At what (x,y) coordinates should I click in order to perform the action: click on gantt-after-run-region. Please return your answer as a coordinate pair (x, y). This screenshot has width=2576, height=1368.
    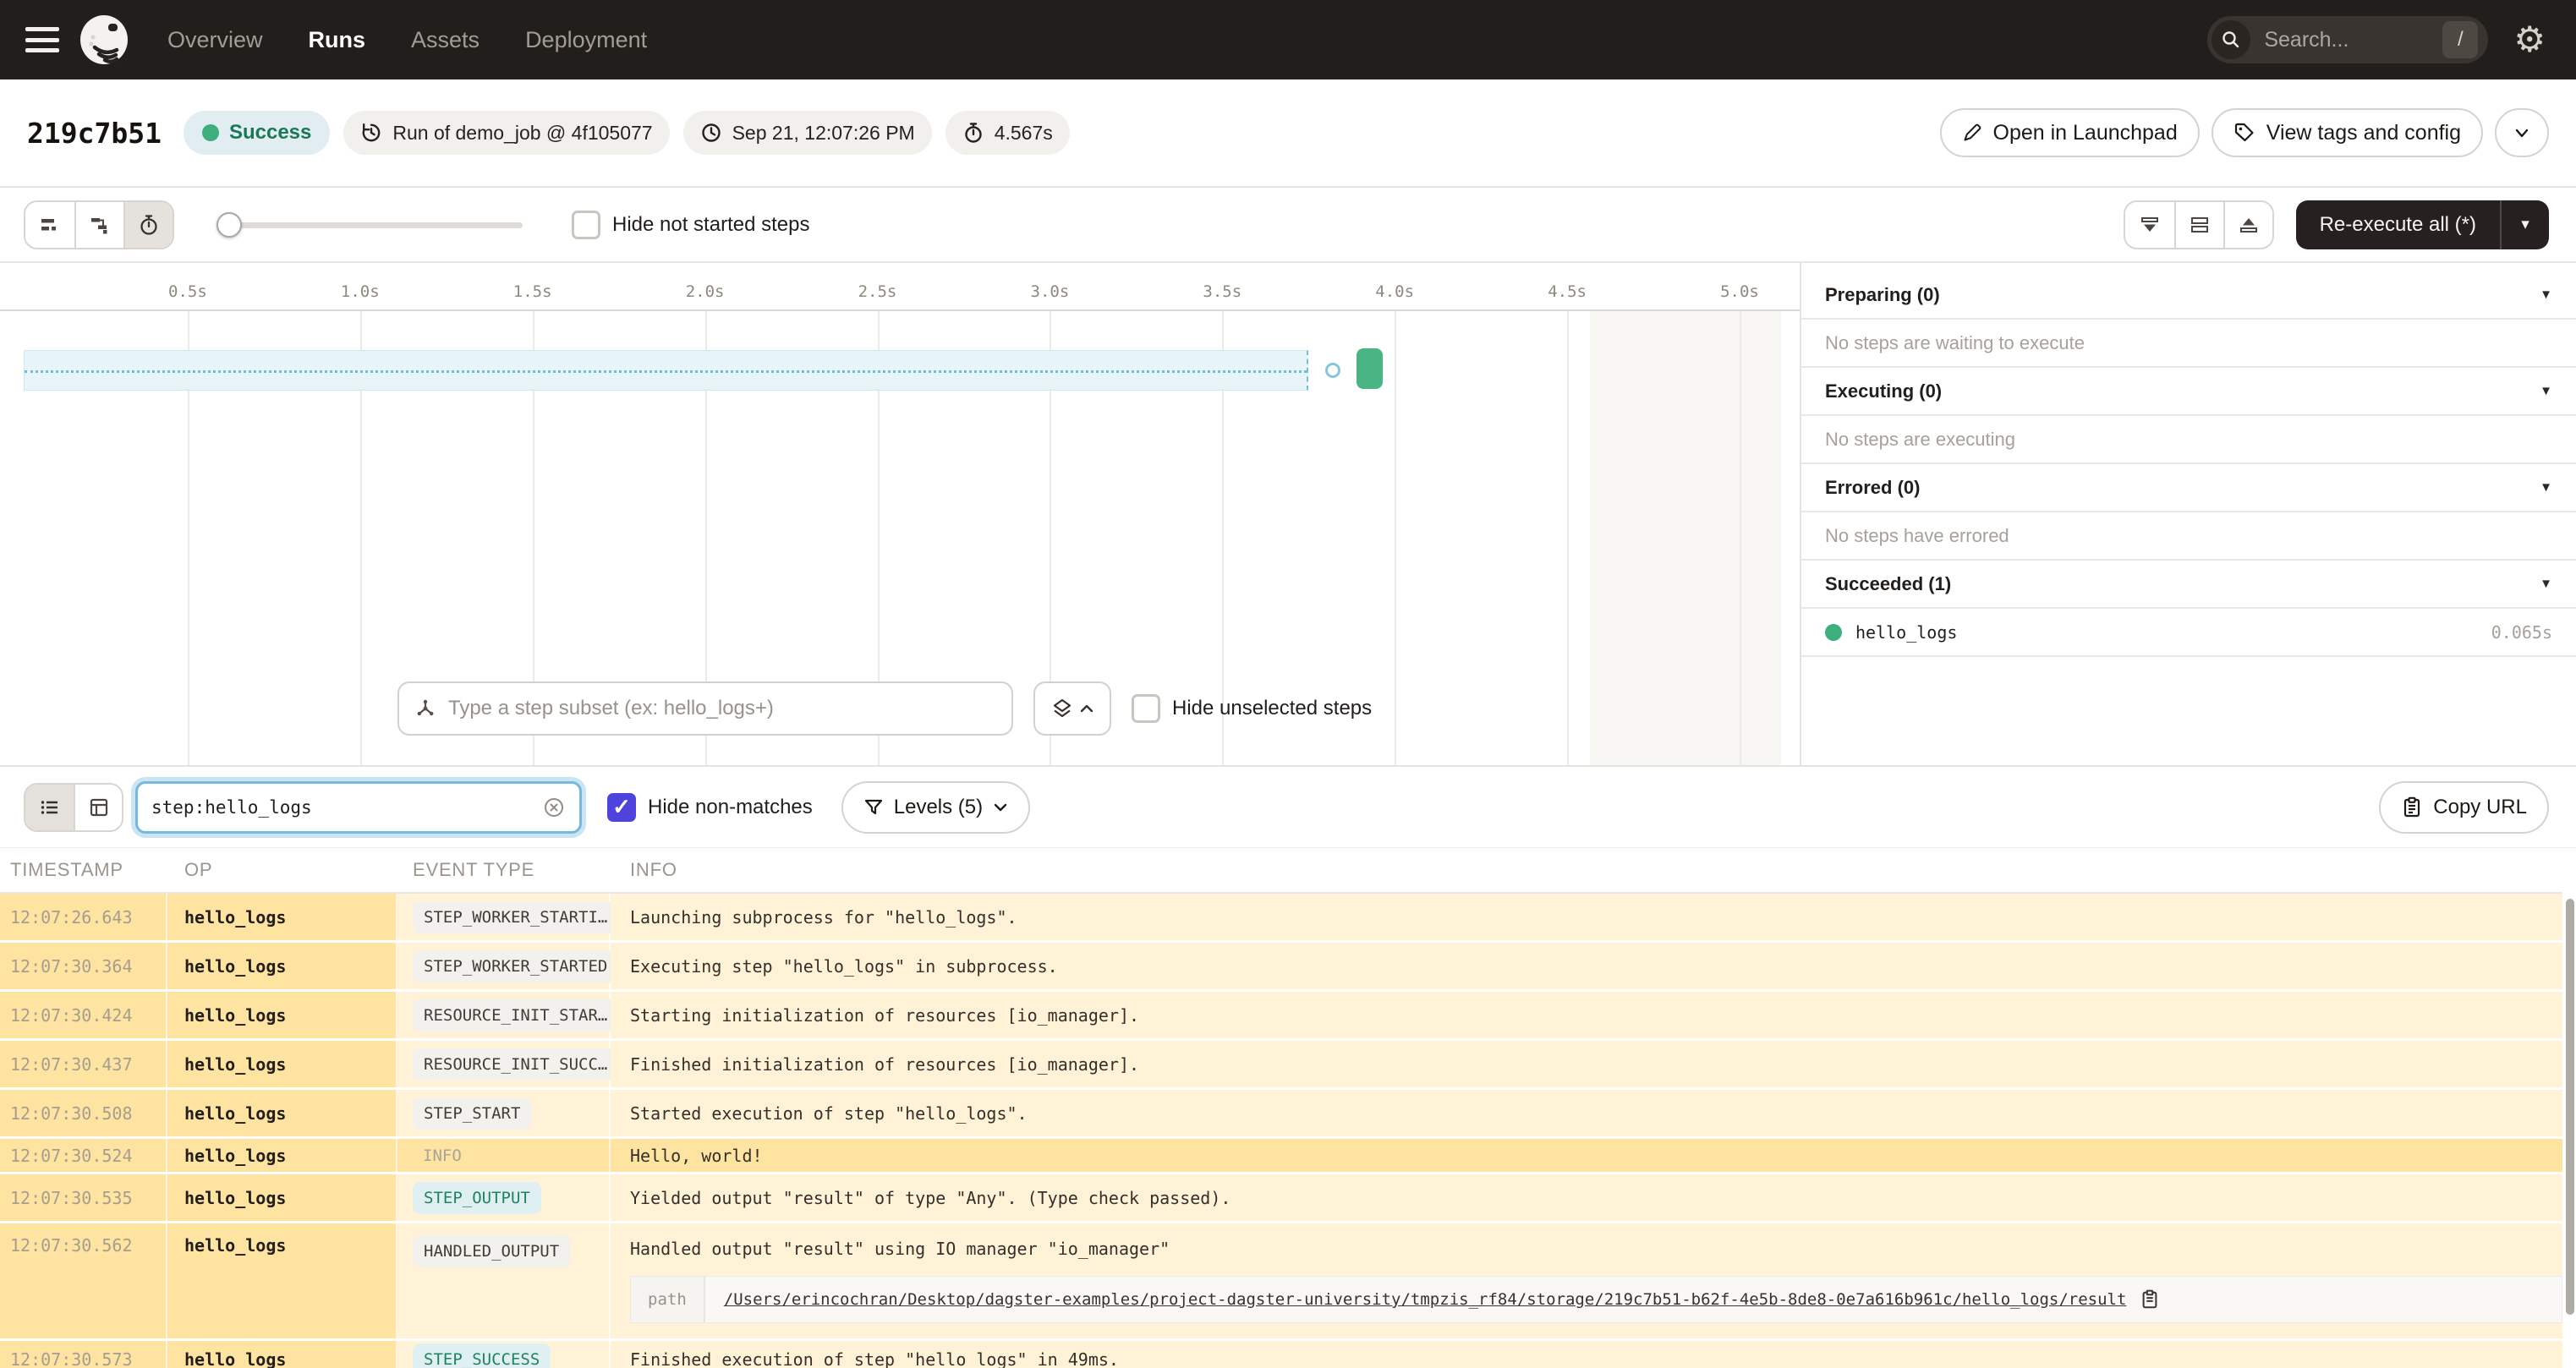
    Looking at the image, I should click on (1685, 538).